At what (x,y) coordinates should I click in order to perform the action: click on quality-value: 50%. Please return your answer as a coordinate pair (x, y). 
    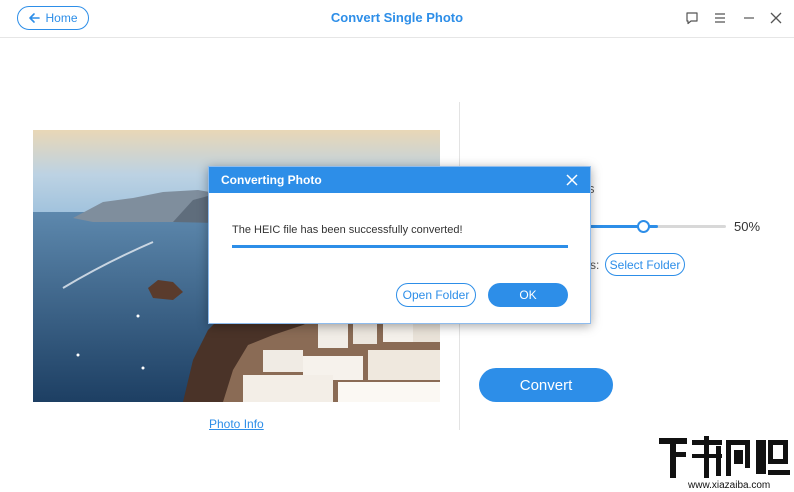
    Looking at the image, I should click on (747, 226).